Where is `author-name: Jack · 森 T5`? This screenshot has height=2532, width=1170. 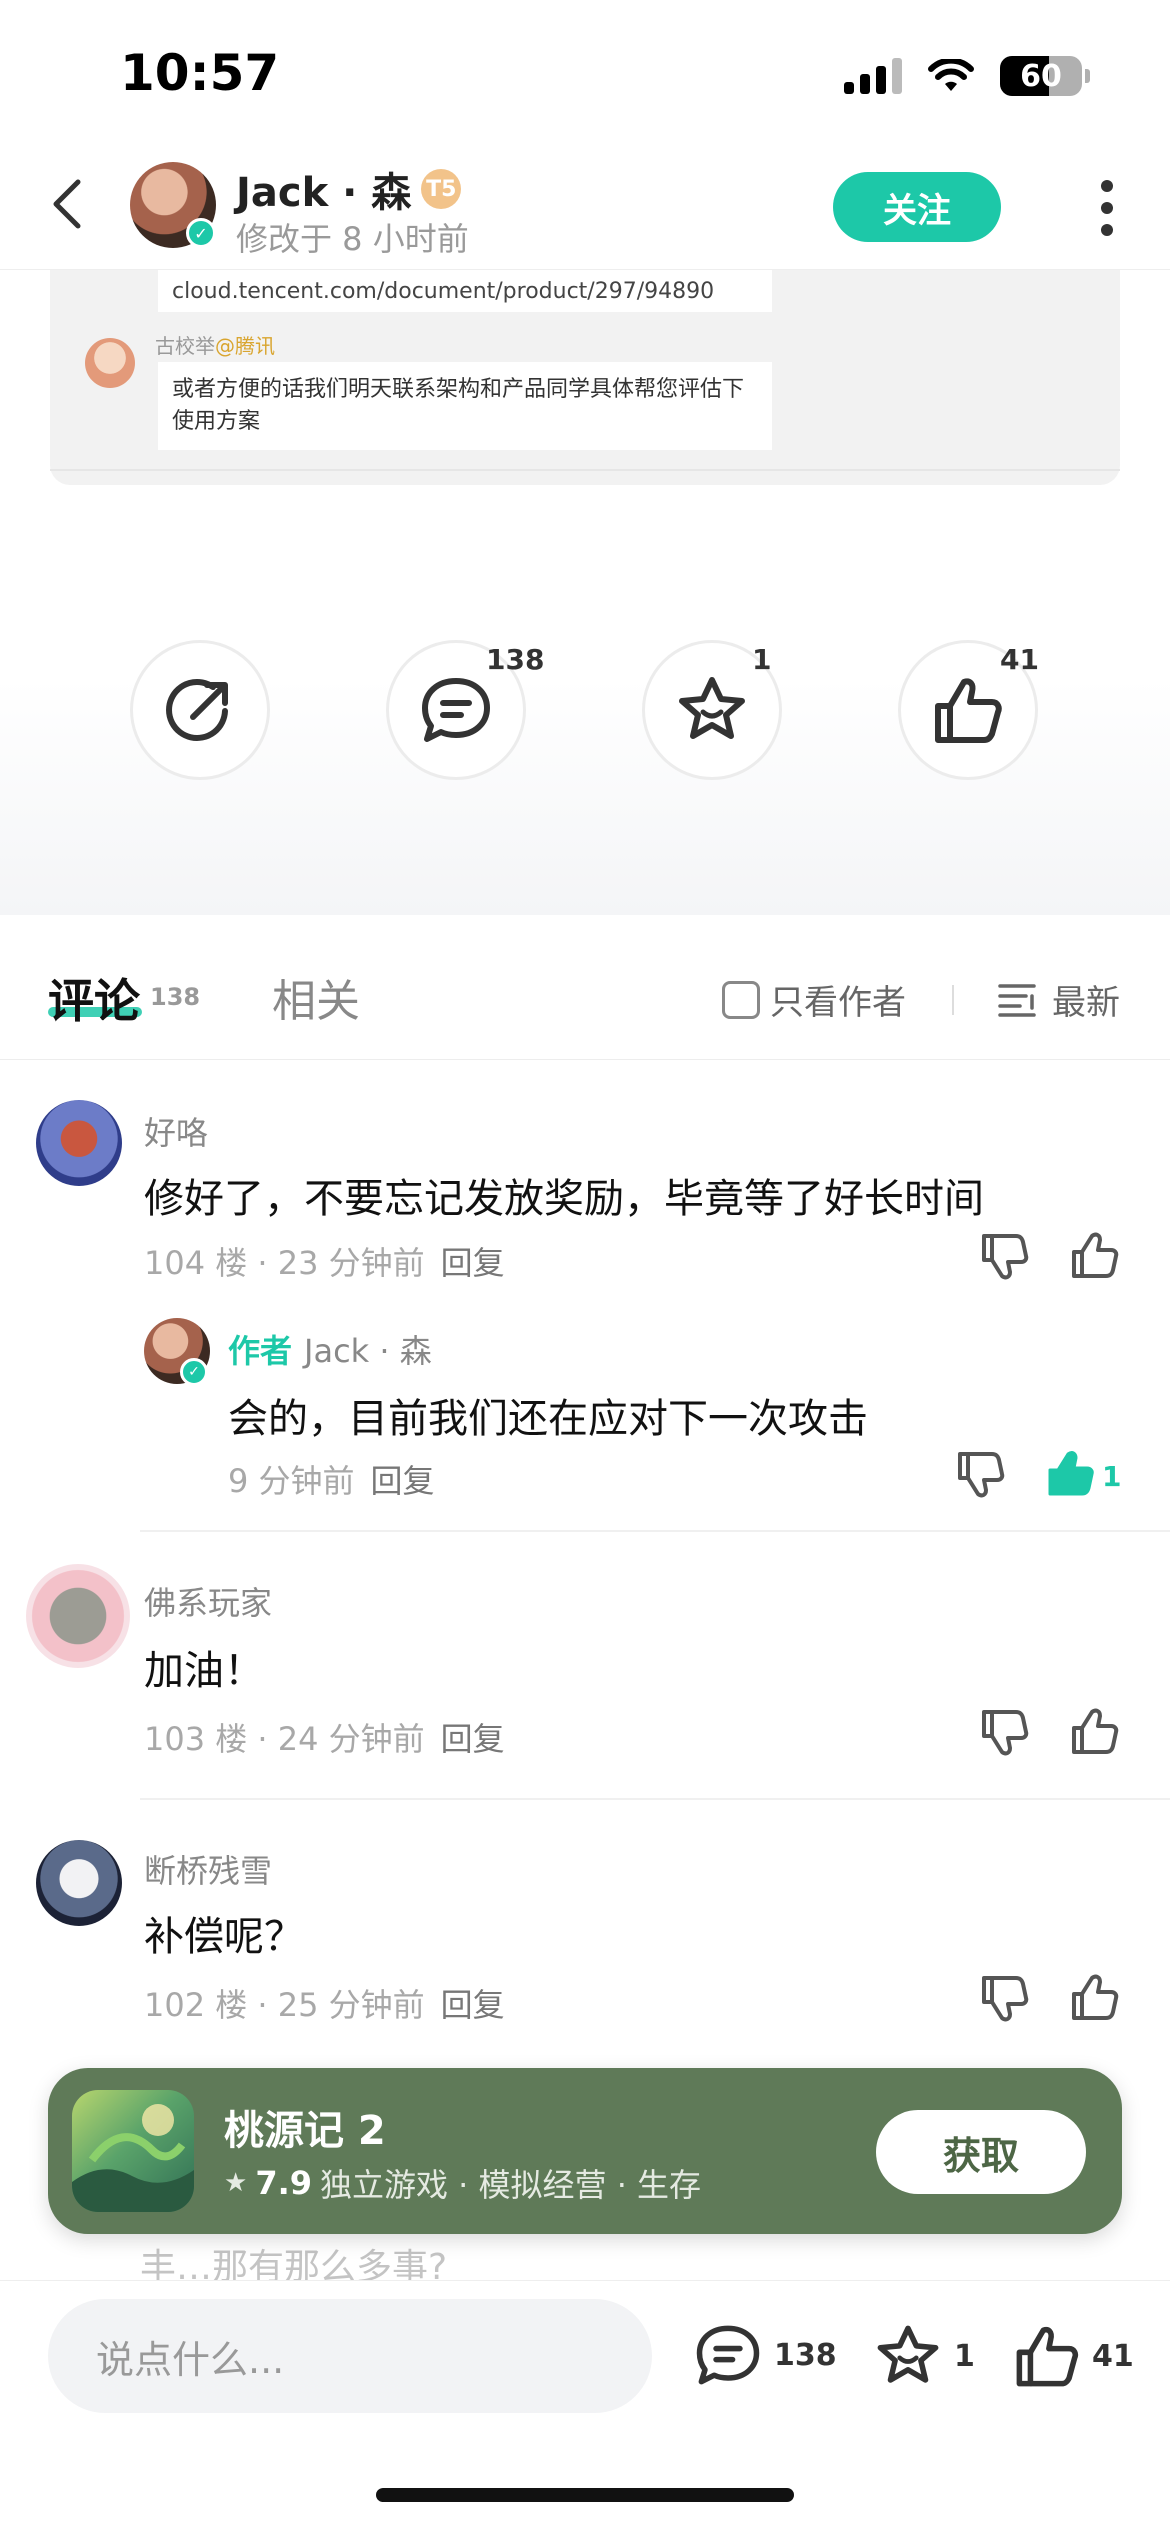 author-name: Jack · 森 T5 is located at coordinates (349, 189).